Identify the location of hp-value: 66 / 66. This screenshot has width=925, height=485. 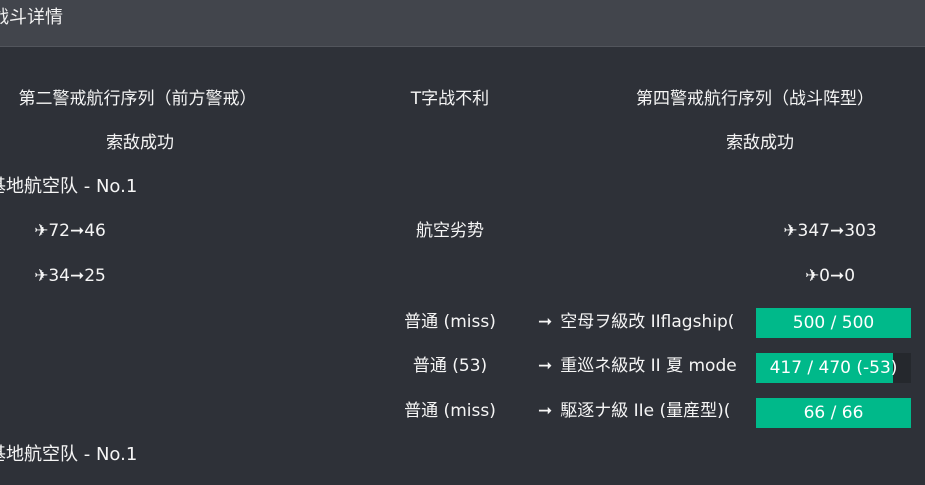
(833, 413).